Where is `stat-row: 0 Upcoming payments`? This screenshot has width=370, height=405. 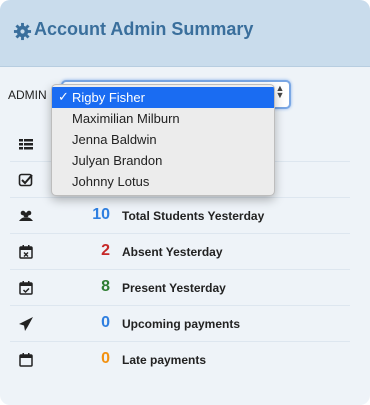 stat-row: 0 Upcoming payments is located at coordinates (180, 324).